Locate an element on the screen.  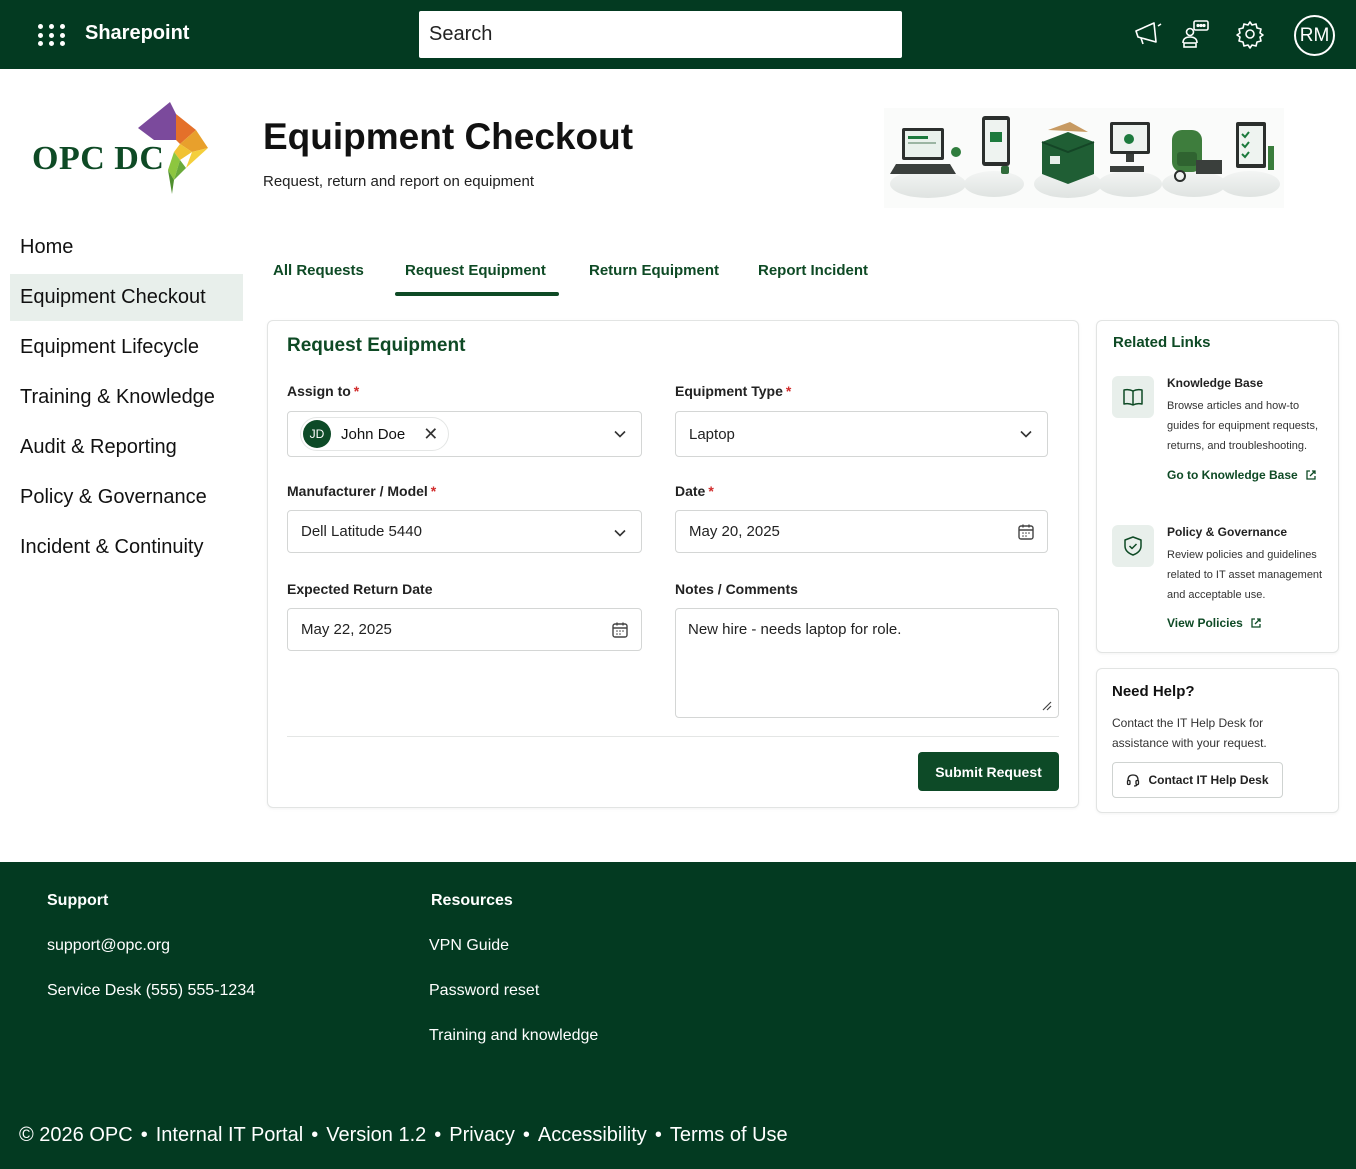
manufacturer-label: Manufacturer / Model * is located at coordinates (362, 491).